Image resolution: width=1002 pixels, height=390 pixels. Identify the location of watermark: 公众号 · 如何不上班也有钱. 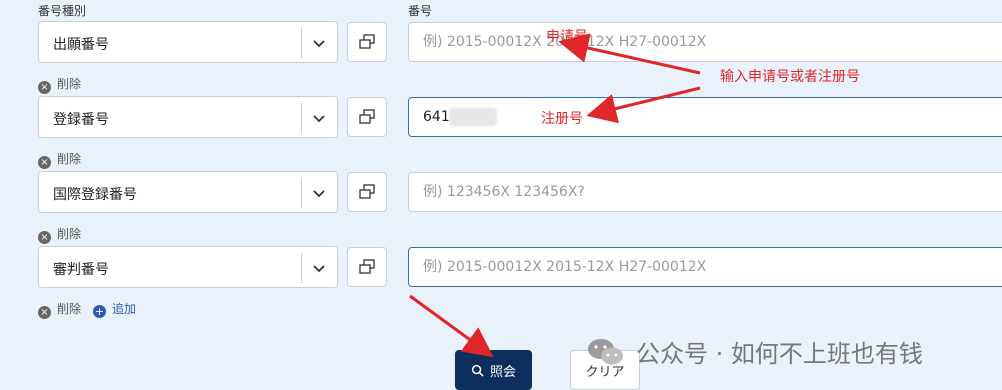
(754, 351).